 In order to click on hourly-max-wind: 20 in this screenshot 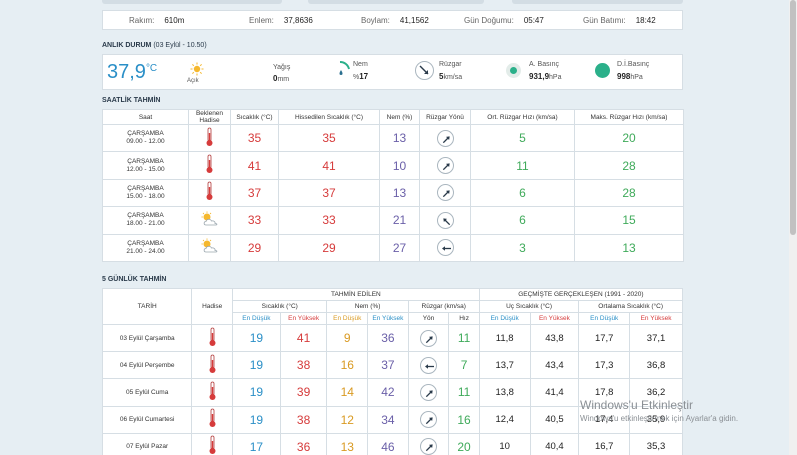, I will do `click(629, 138)`.